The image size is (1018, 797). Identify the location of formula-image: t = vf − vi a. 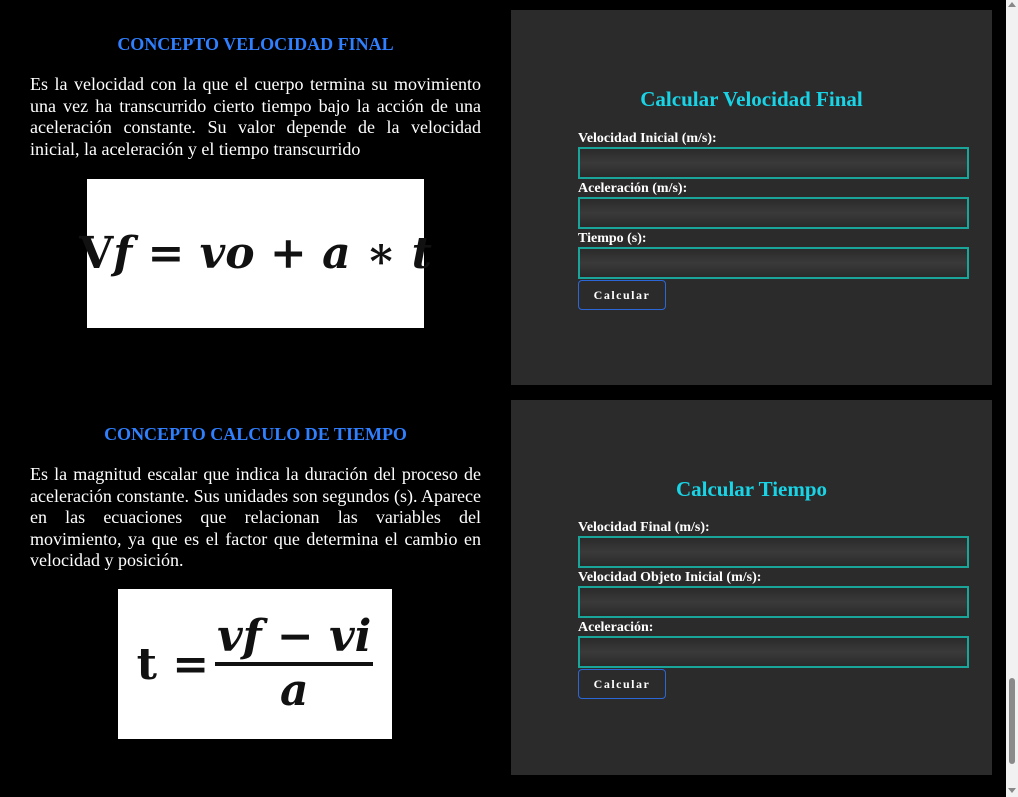
(255, 664).